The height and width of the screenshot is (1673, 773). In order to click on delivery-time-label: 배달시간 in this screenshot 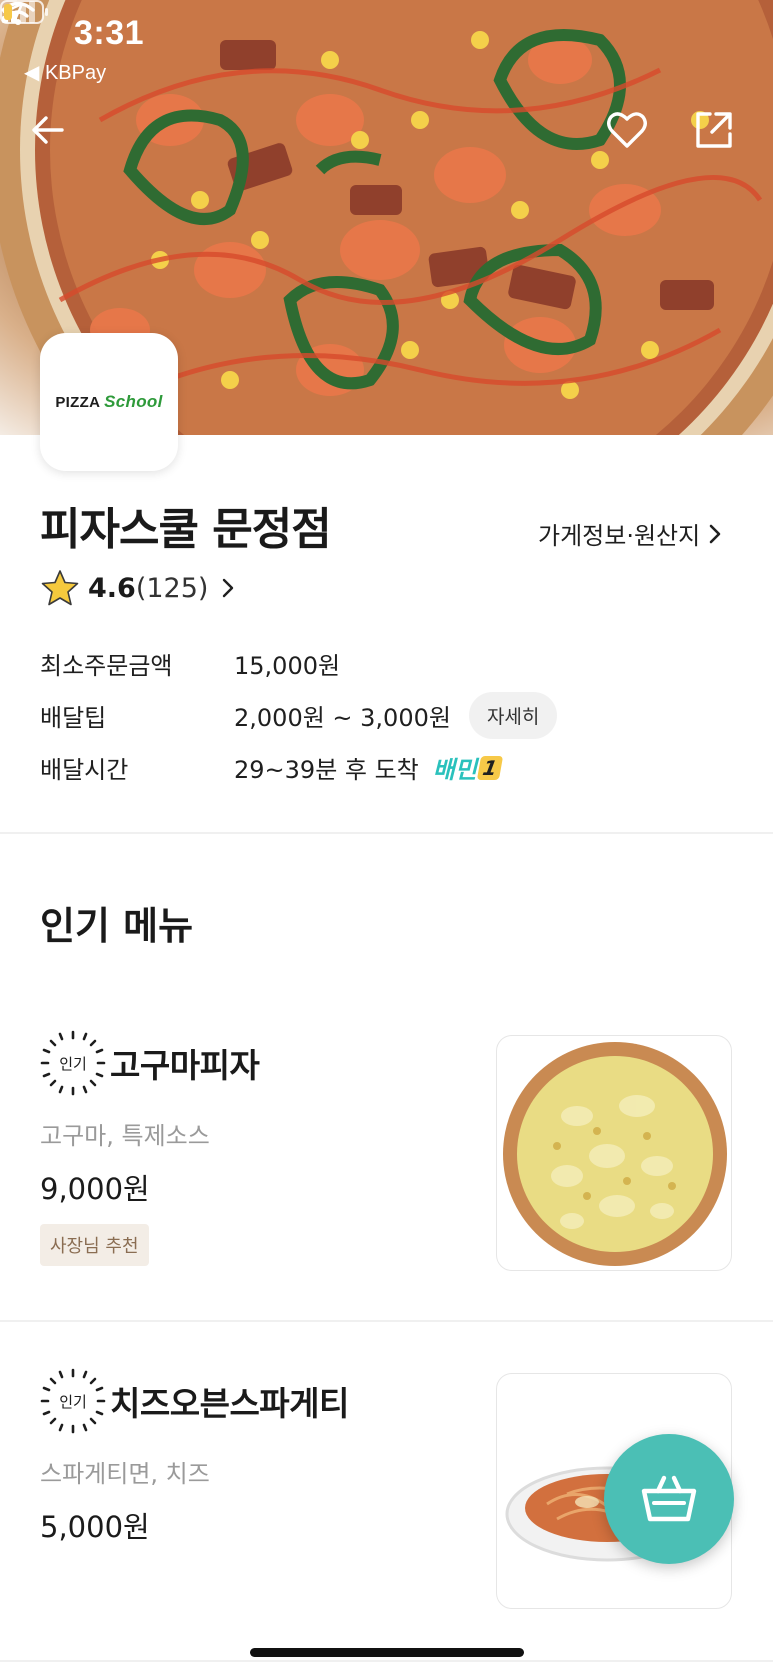, I will do `click(84, 770)`.